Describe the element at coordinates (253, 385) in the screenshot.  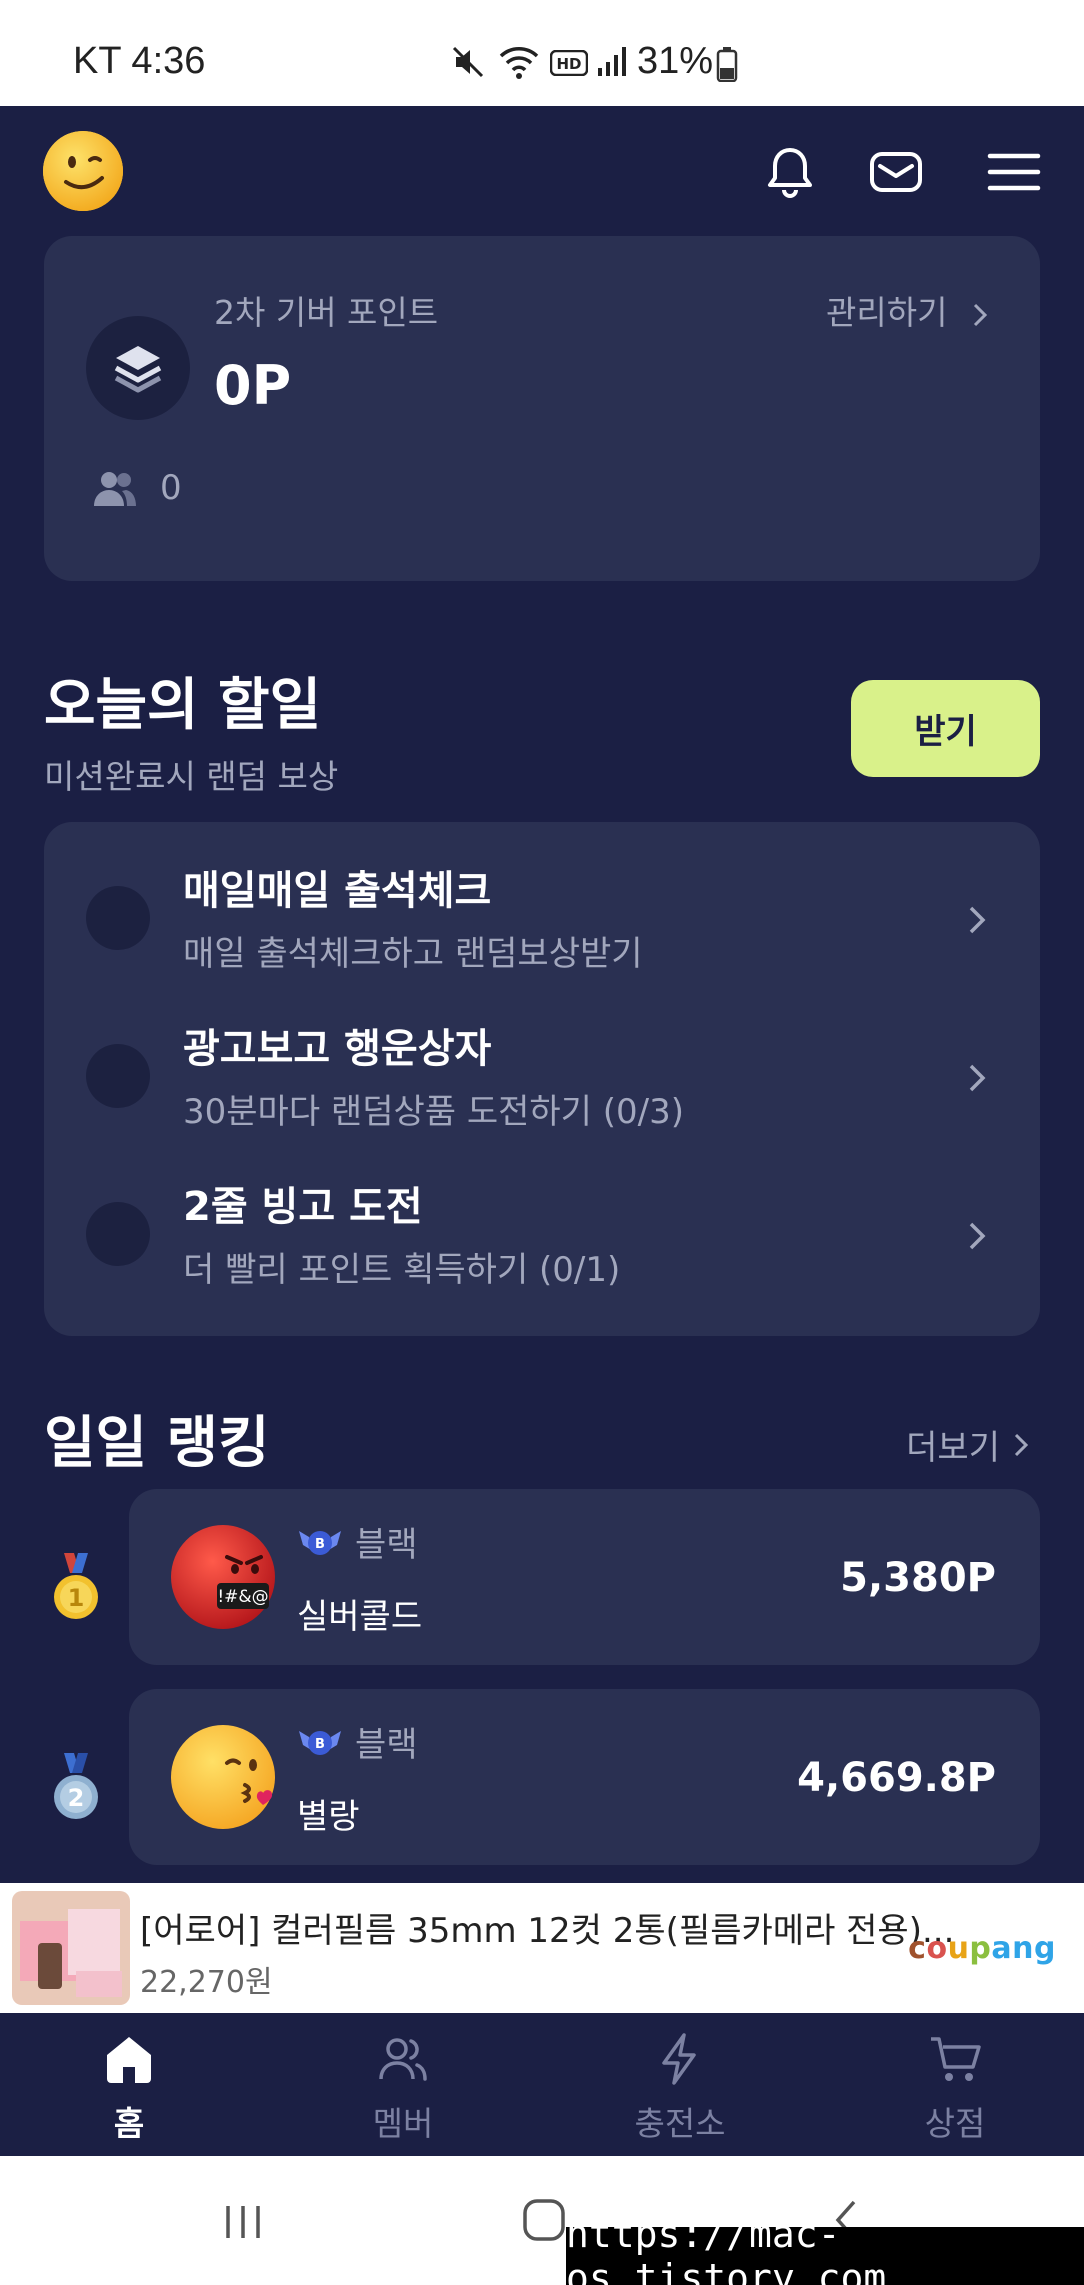
I see `point-value: 0P` at that location.